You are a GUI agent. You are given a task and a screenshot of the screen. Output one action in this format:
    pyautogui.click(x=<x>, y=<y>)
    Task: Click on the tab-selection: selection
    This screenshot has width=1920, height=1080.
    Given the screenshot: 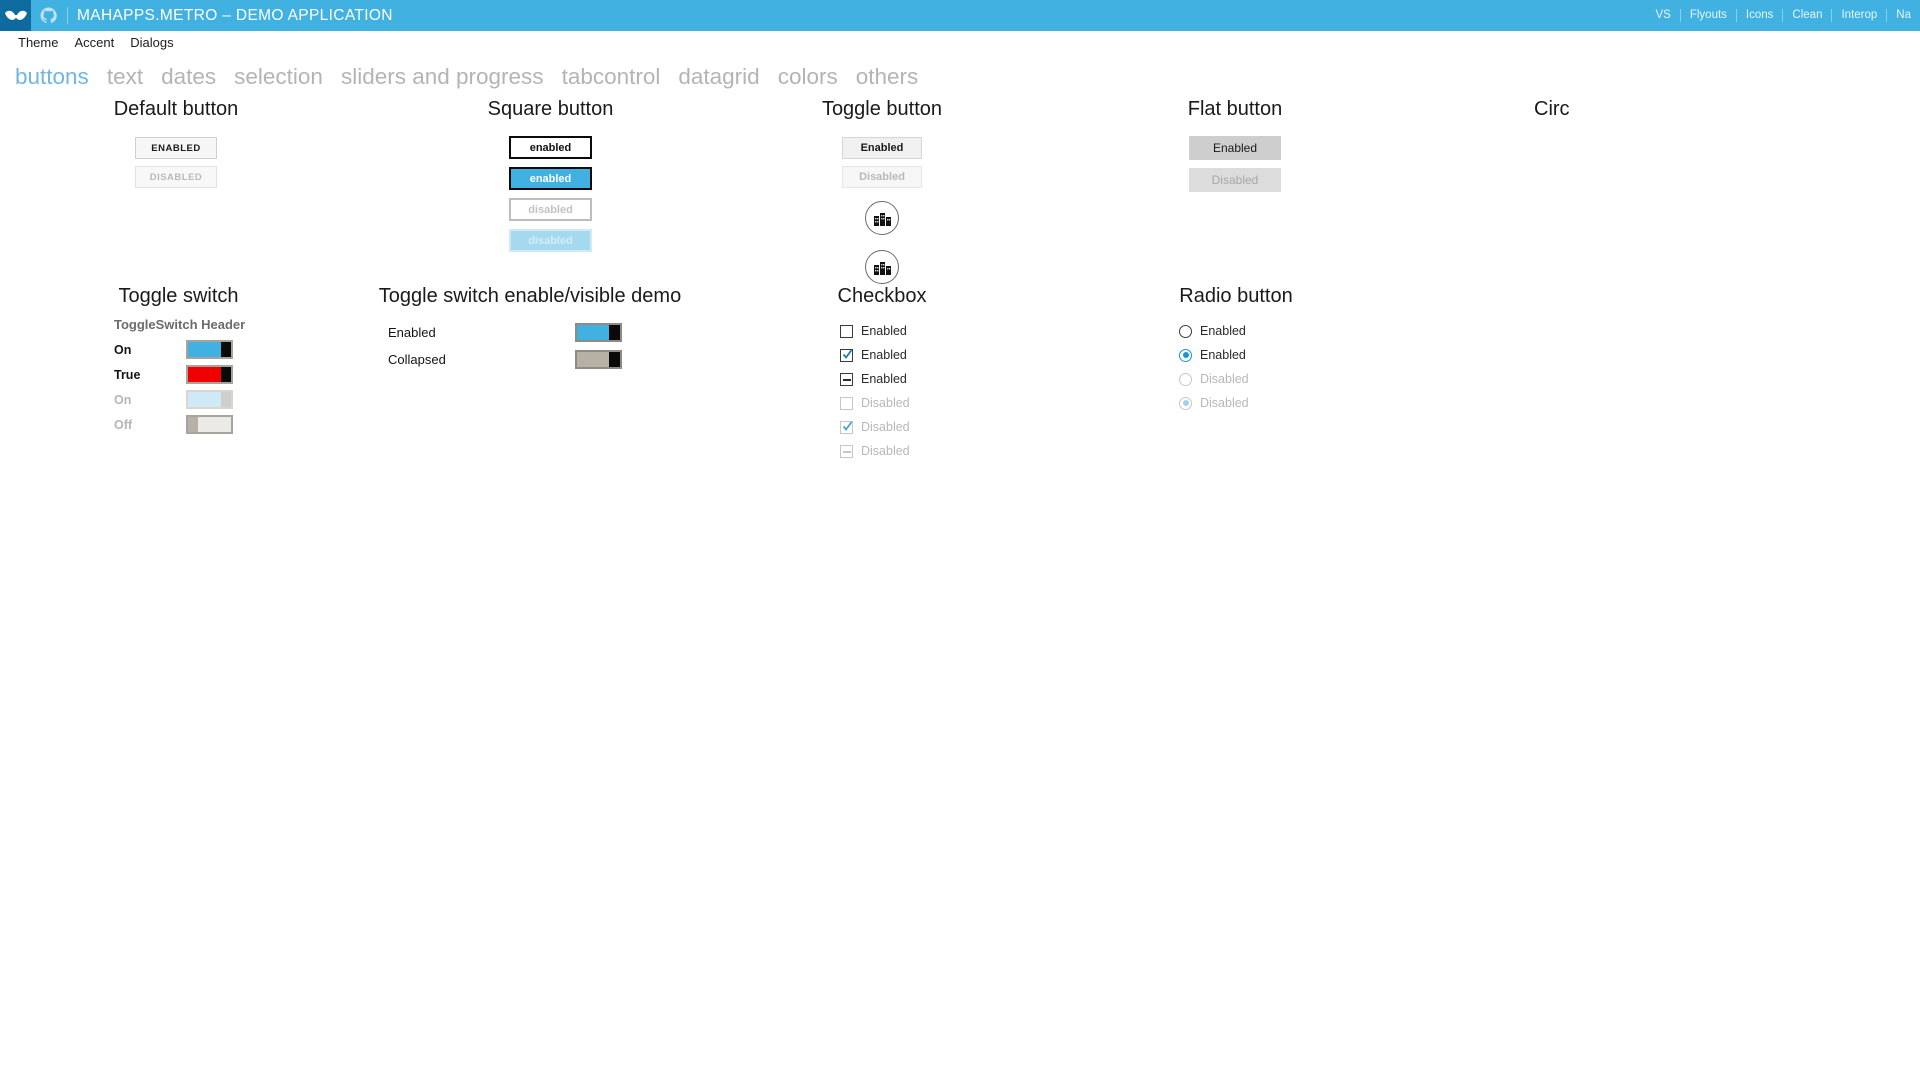 What is the action you would take?
    pyautogui.click(x=278, y=77)
    